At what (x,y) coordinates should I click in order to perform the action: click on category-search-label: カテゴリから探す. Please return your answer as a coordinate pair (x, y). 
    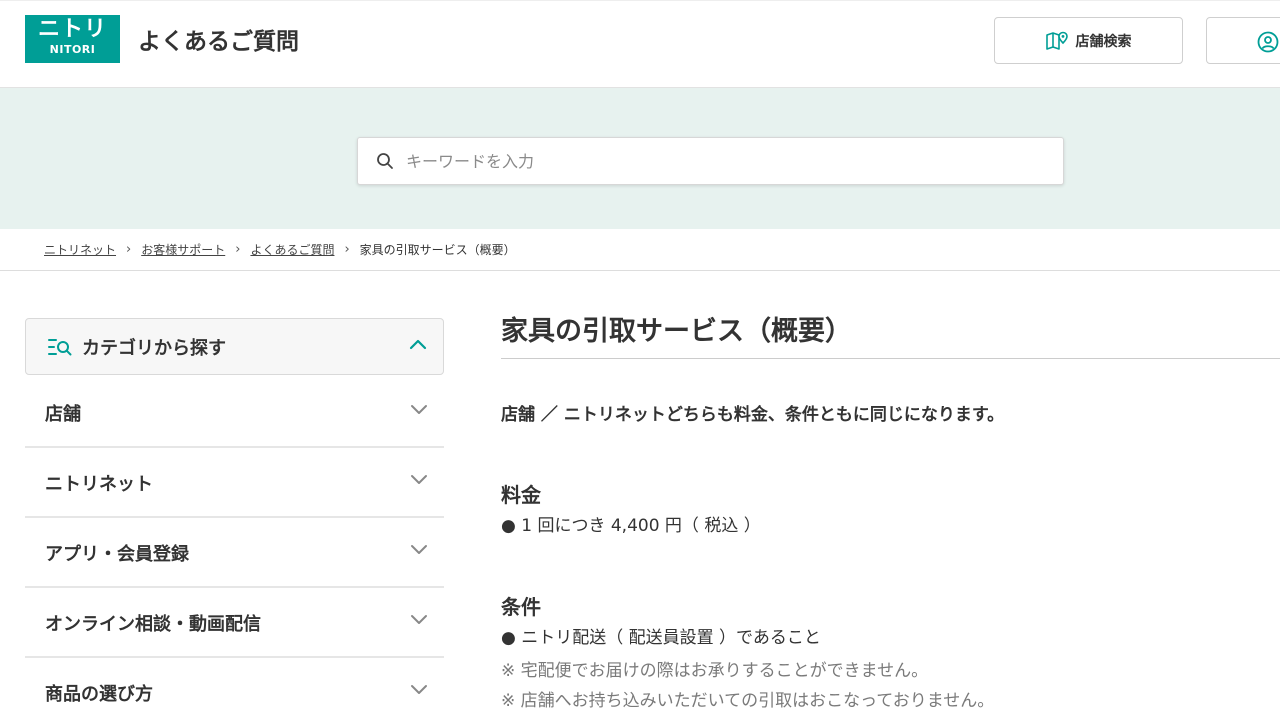
    Looking at the image, I should click on (154, 348).